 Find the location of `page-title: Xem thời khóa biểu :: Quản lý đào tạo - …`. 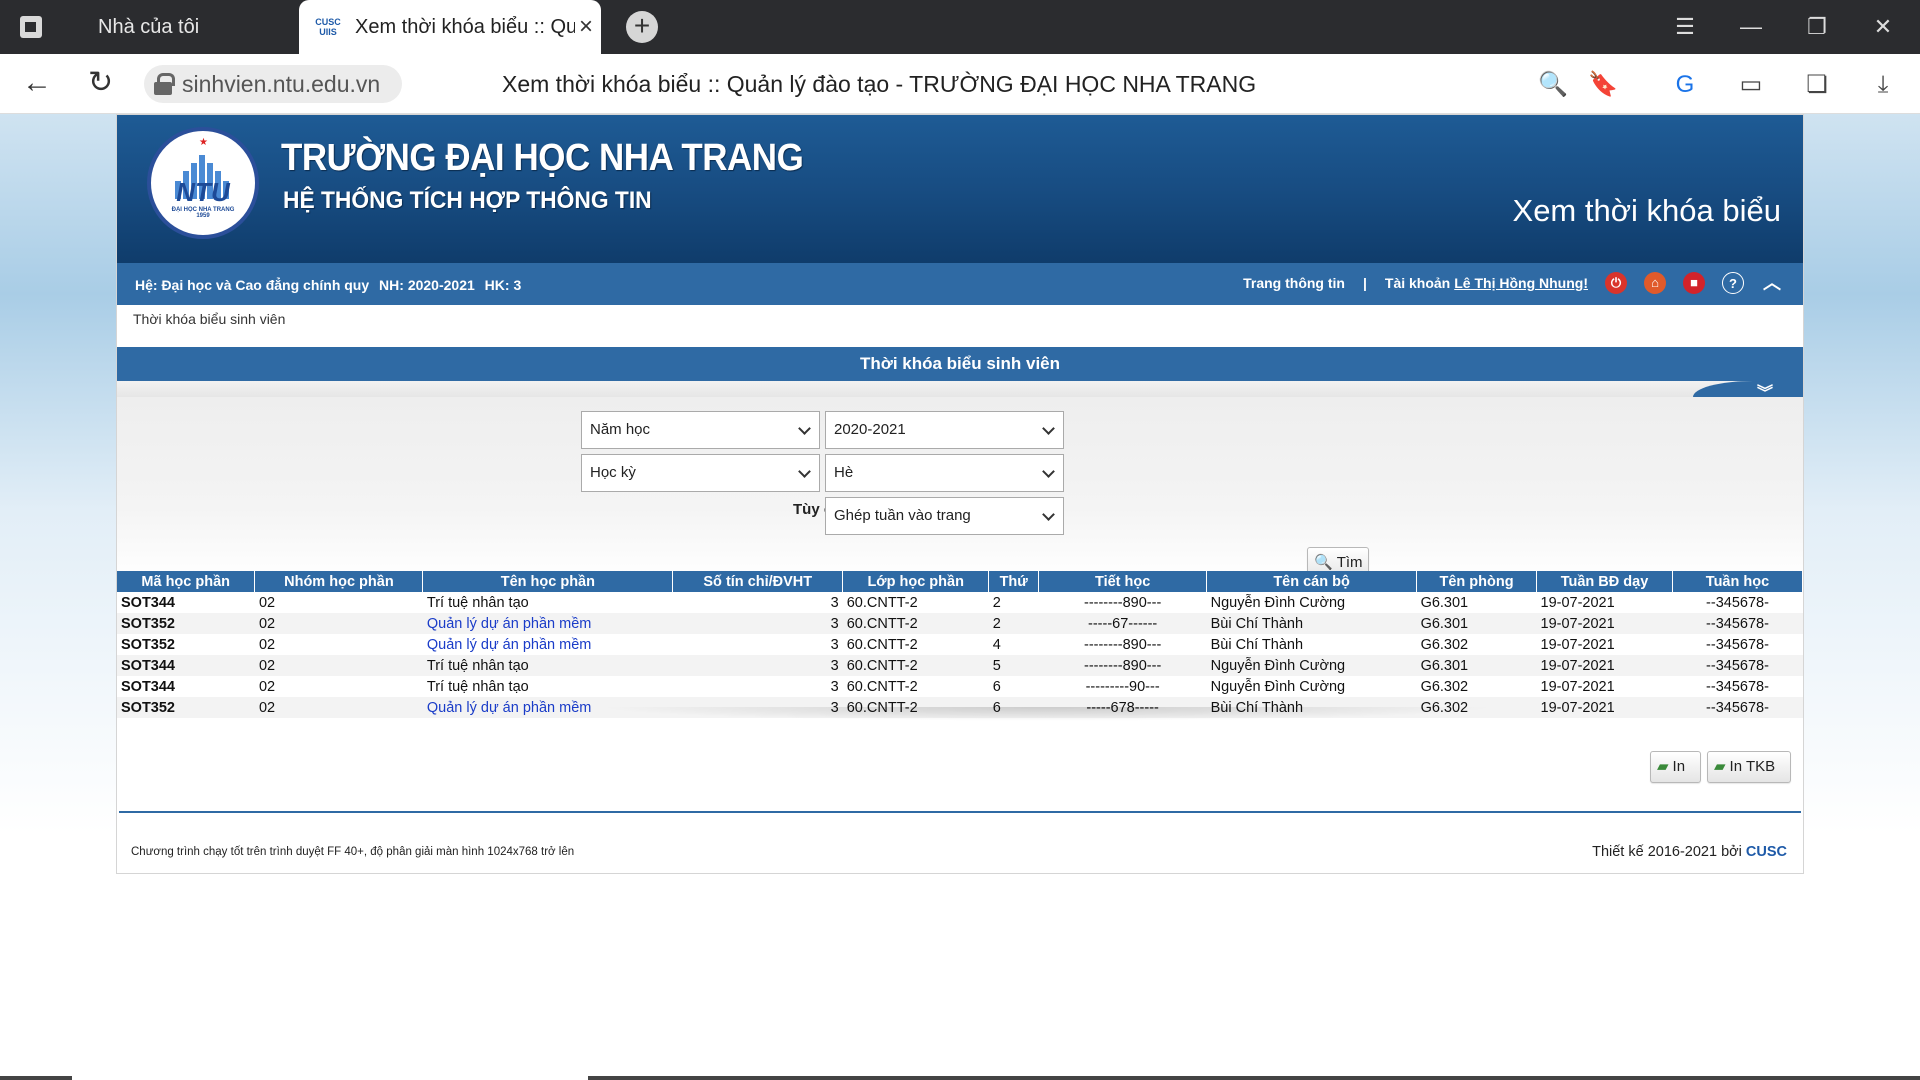

page-title: Xem thời khóa biểu :: Quản lý đào tạo - … is located at coordinates (879, 84).